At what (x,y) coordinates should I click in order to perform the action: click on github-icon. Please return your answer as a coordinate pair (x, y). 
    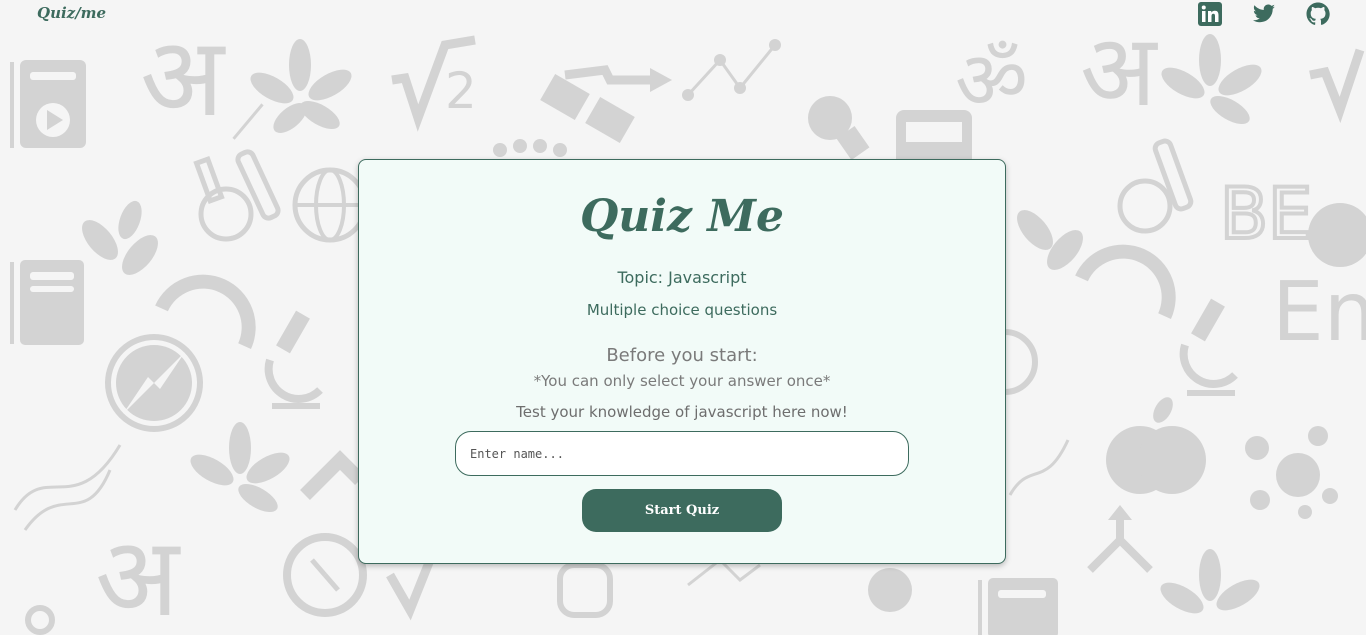
    Looking at the image, I should click on (1318, 14).